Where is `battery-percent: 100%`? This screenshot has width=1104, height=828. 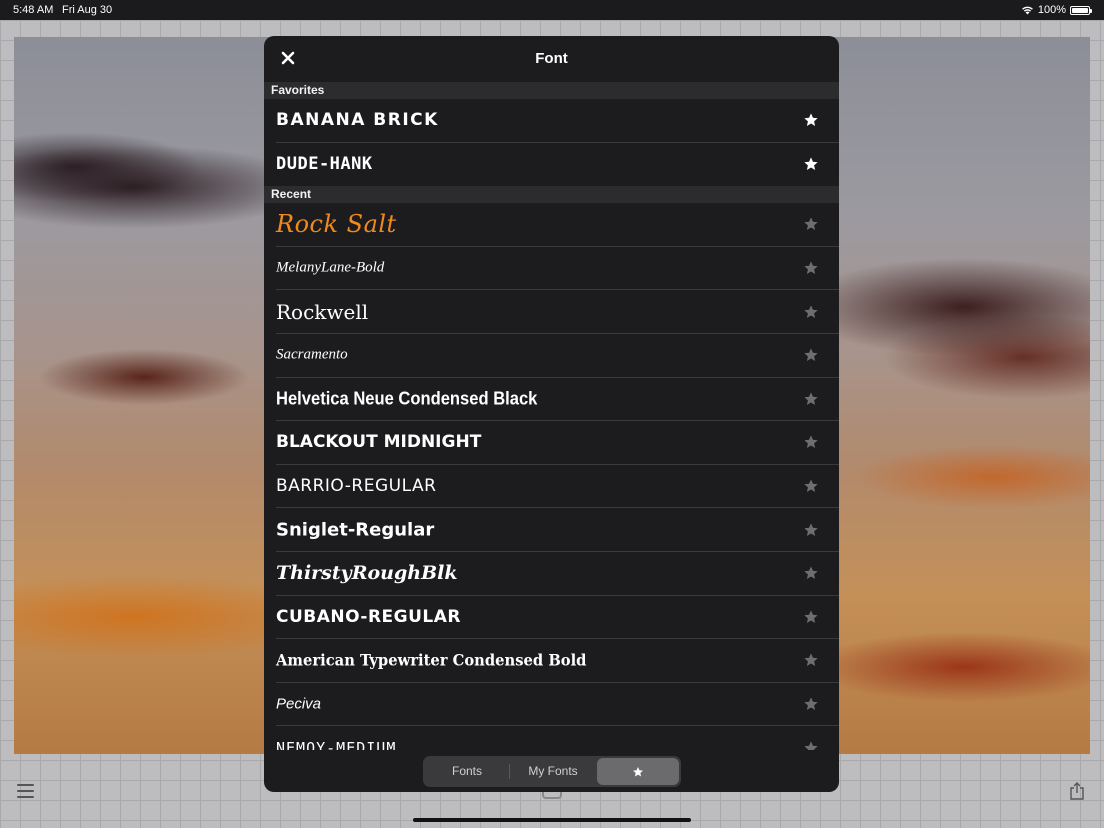 battery-percent: 100% is located at coordinates (1051, 10).